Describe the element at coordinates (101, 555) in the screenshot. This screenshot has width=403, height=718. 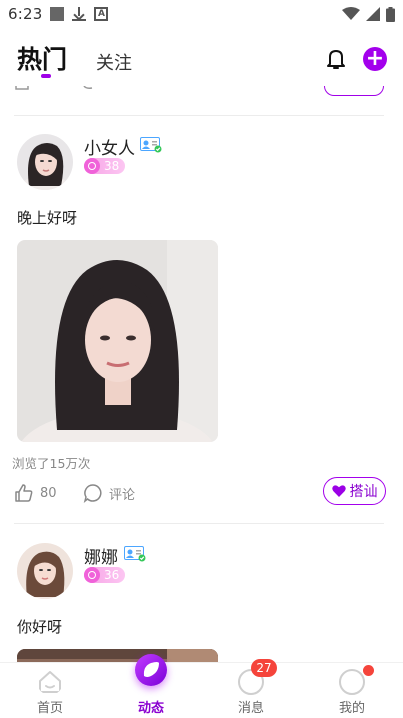
I see `username: 娜娜` at that location.